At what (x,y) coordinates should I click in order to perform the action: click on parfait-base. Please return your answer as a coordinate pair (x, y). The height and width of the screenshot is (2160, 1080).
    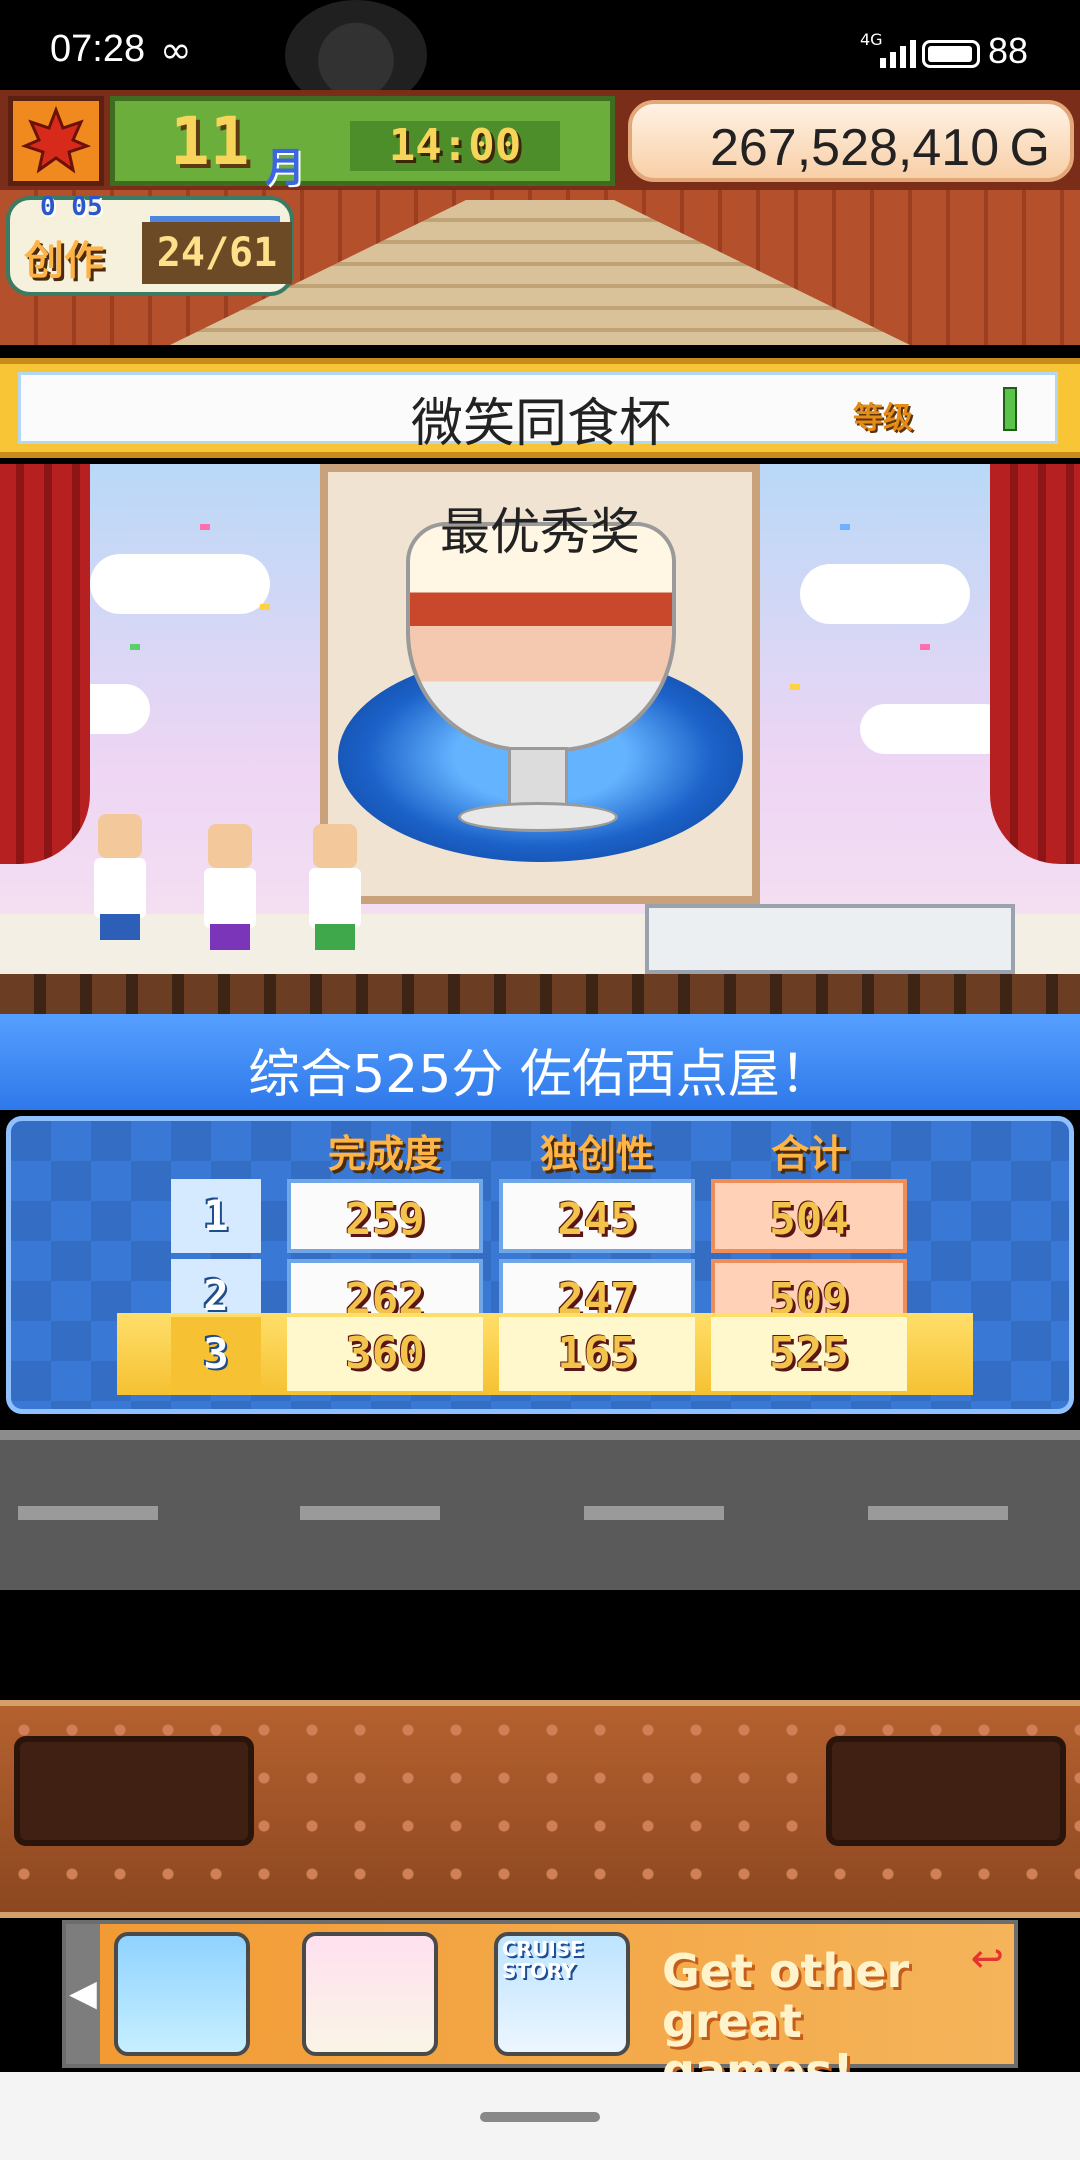
    Looking at the image, I should click on (538, 817).